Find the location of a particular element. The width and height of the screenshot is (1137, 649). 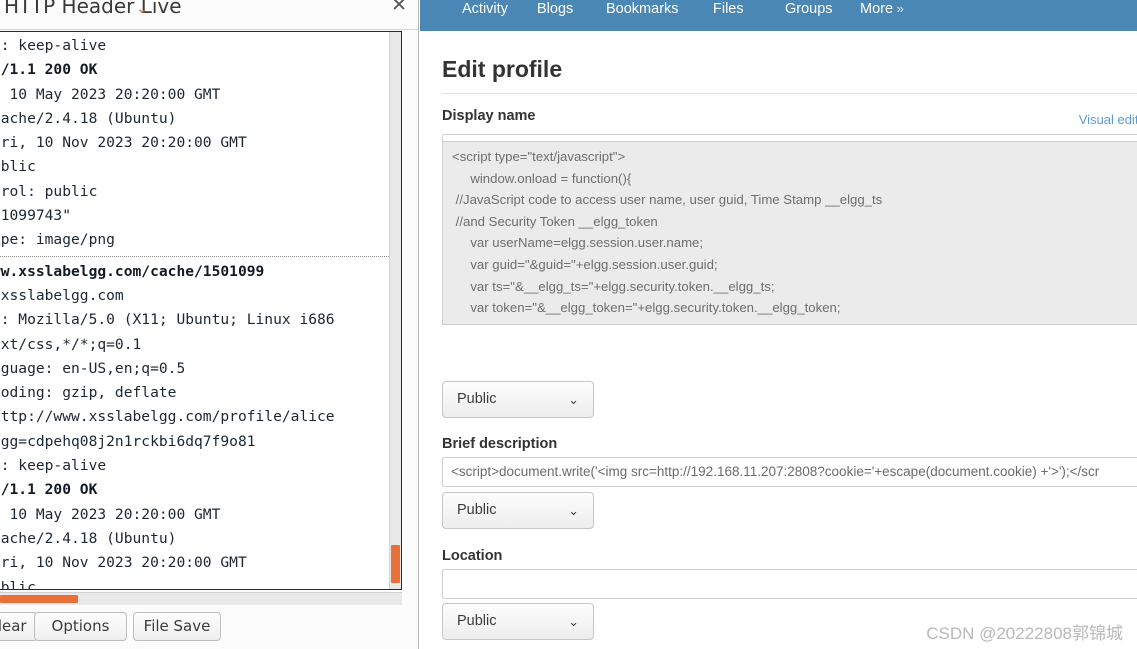

log-line: pt: text/css,*/*;q=0.1 is located at coordinates (71, 344).